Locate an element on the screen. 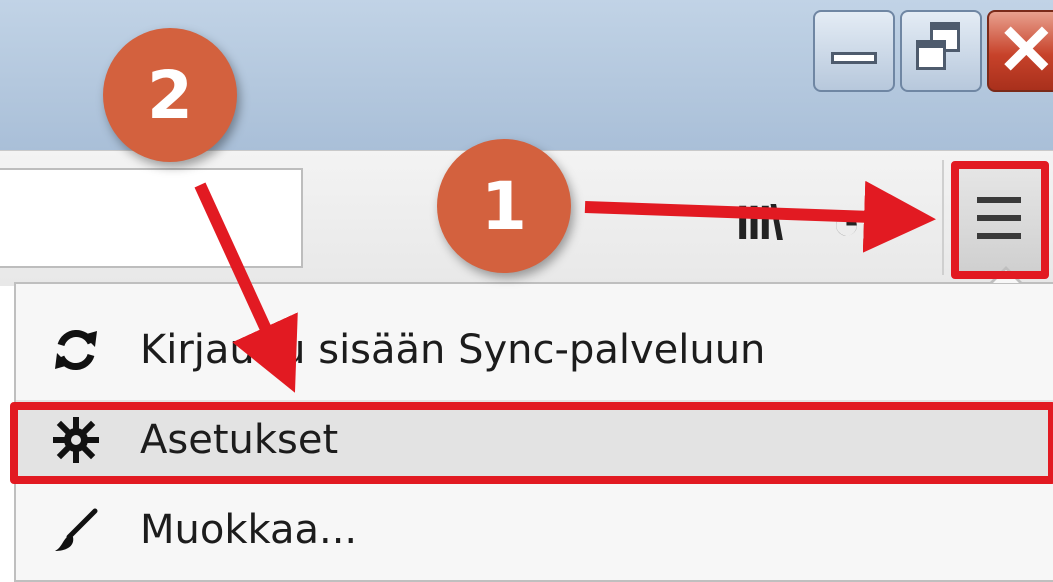  step-2-badge: 2 is located at coordinates (170, 95).